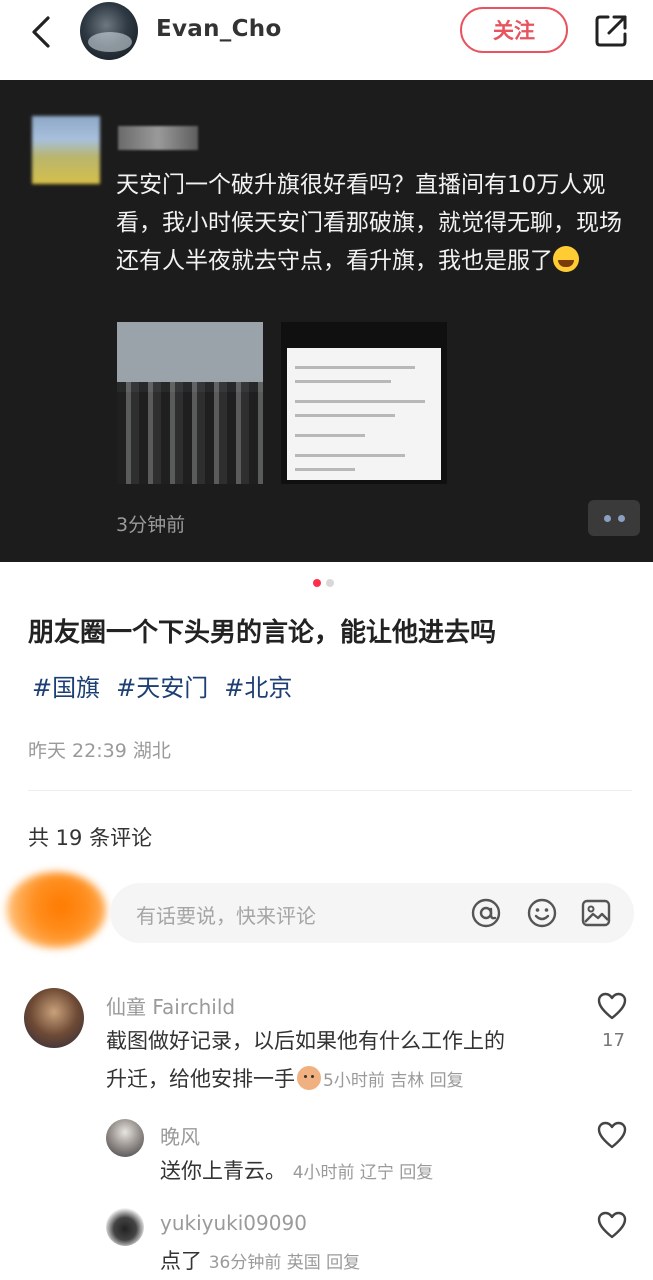 The height and width of the screenshot is (1280, 653). I want to click on post-meta: 昨天 22:39 湖北, so click(99, 751).